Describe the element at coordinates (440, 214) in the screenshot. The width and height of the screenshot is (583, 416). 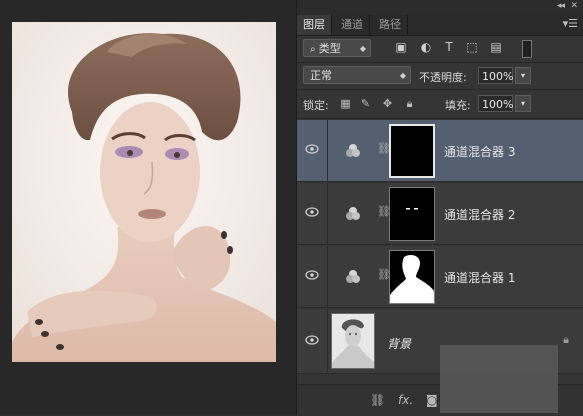
I see `layer-row-channel-mixer-2: ⛓ 通道混合器 2` at that location.